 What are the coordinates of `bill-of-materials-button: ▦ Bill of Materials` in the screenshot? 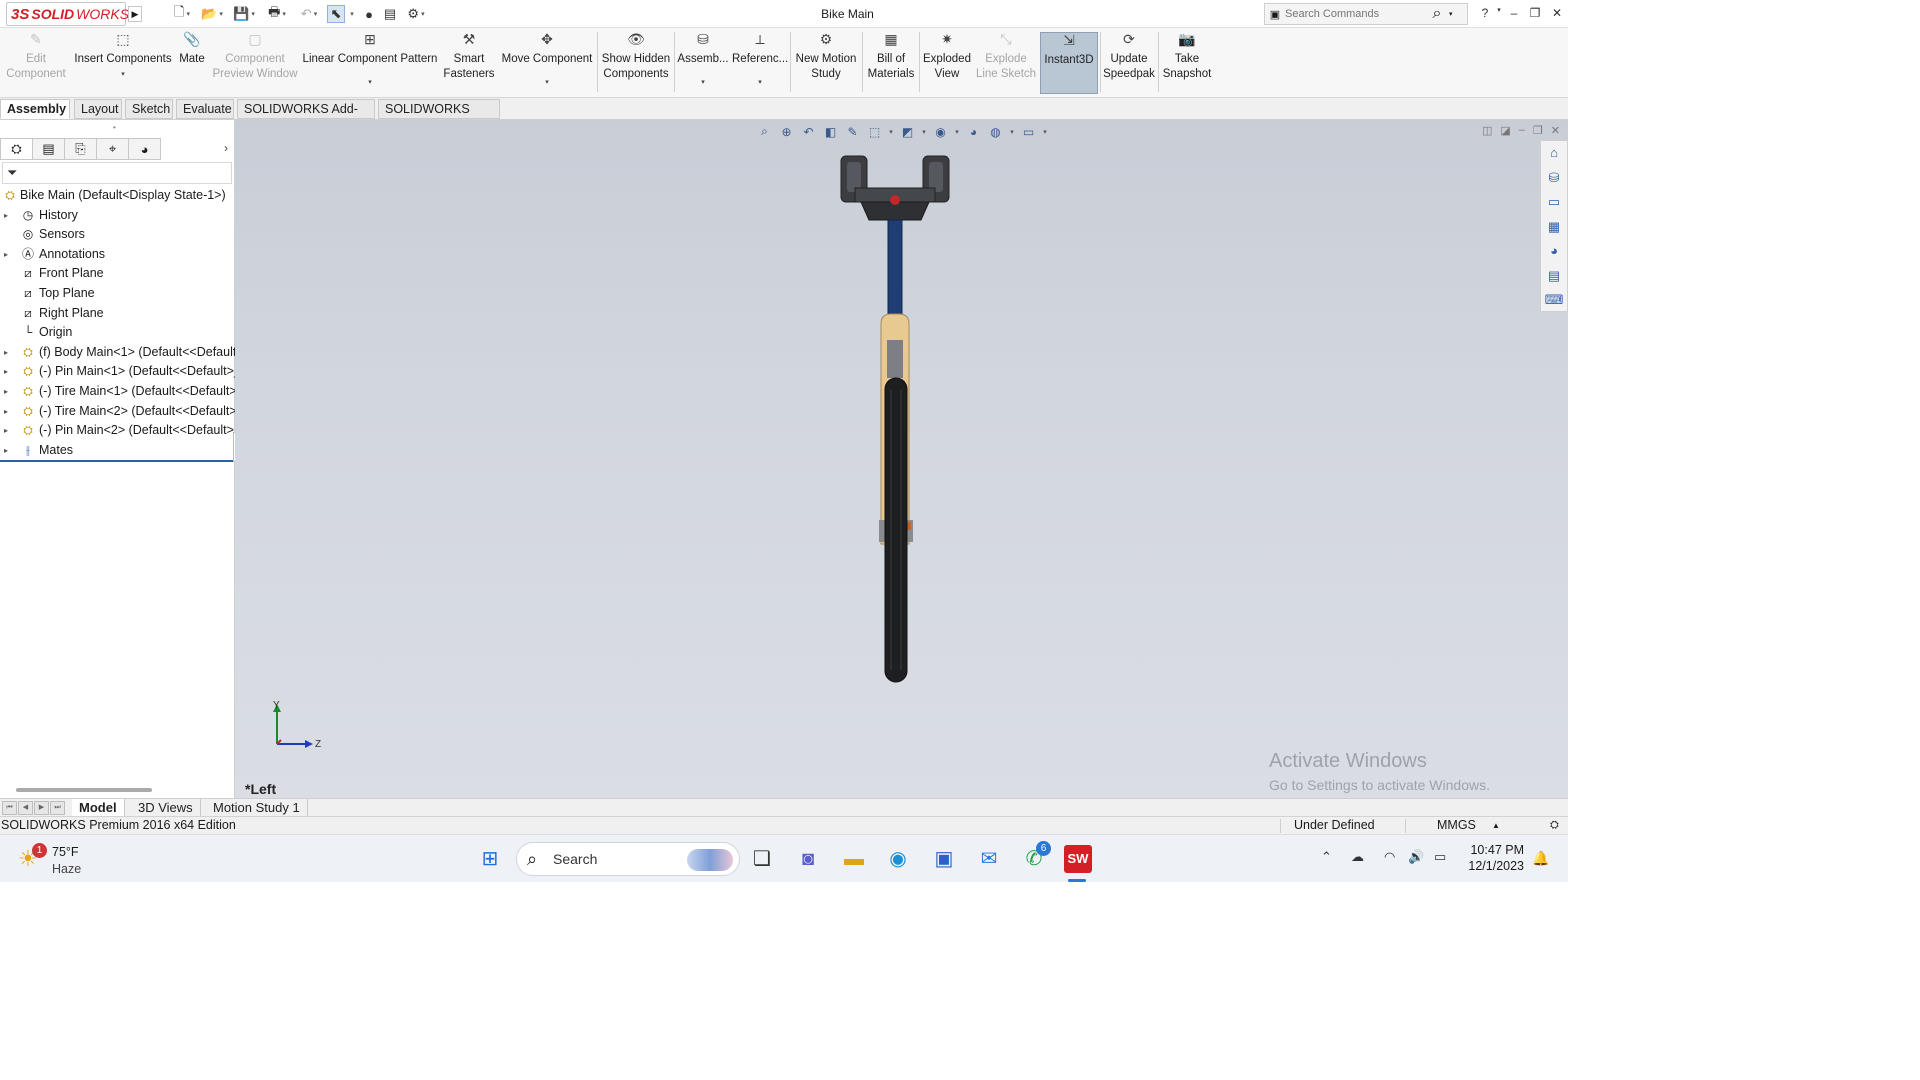 It's located at (891, 63).